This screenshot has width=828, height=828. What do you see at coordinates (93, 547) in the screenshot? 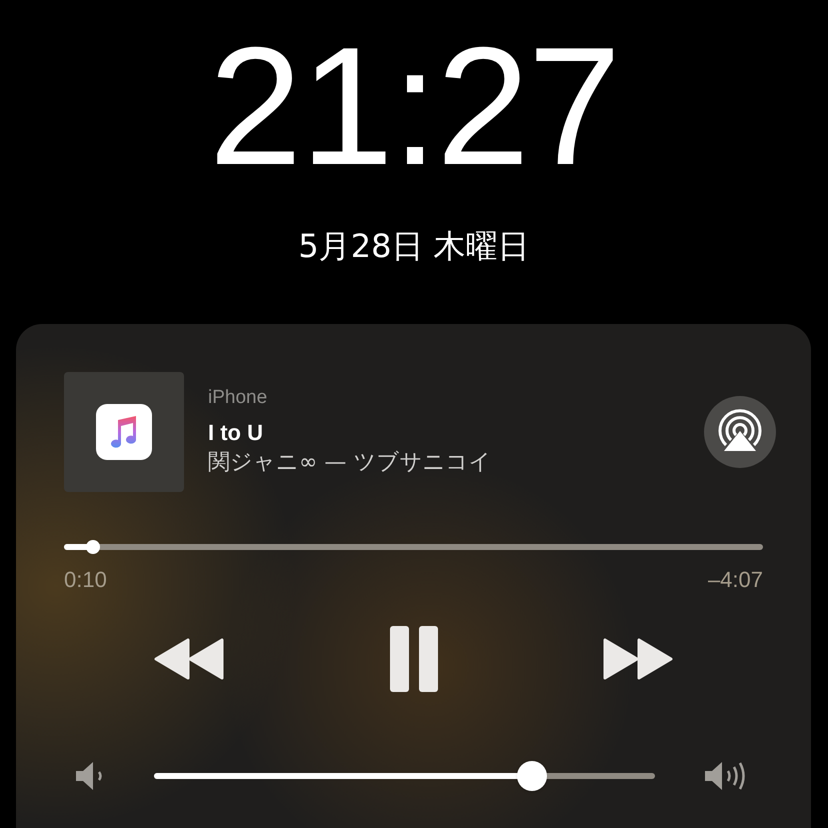
I see `progress-thumb` at bounding box center [93, 547].